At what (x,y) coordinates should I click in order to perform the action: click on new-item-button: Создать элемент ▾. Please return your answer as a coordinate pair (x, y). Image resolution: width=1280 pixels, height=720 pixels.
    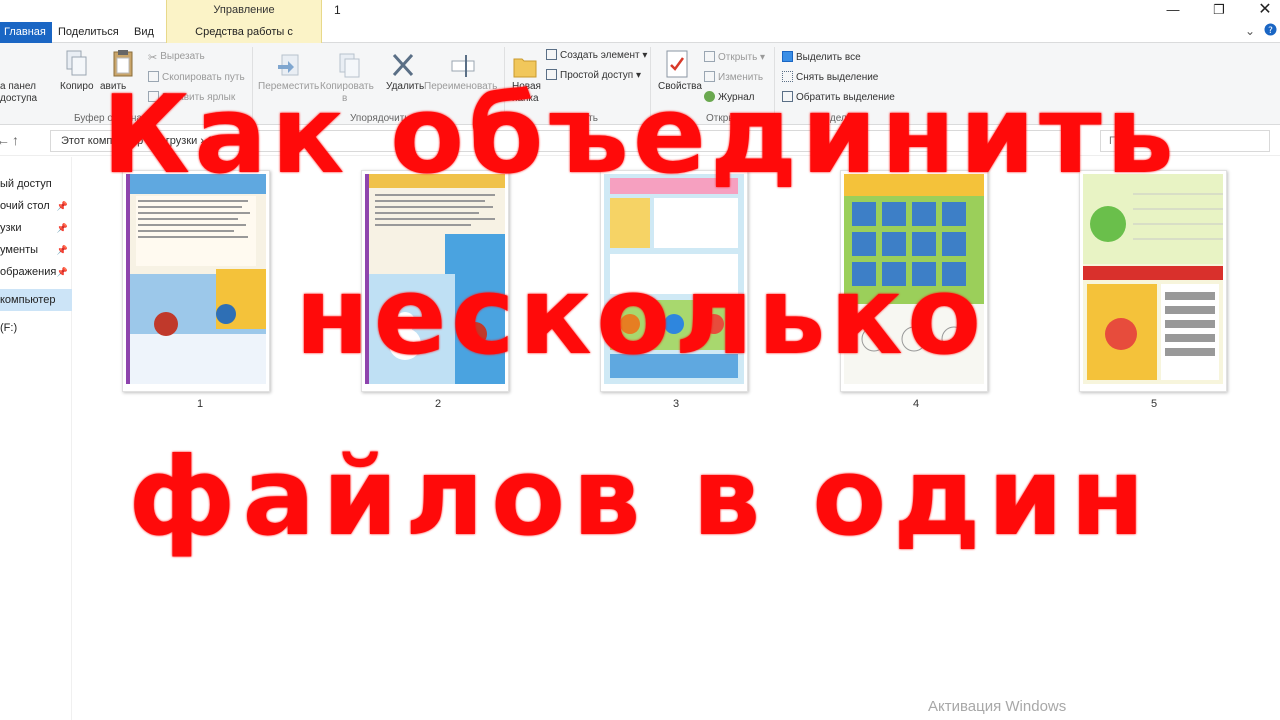
    Looking at the image, I should click on (596, 55).